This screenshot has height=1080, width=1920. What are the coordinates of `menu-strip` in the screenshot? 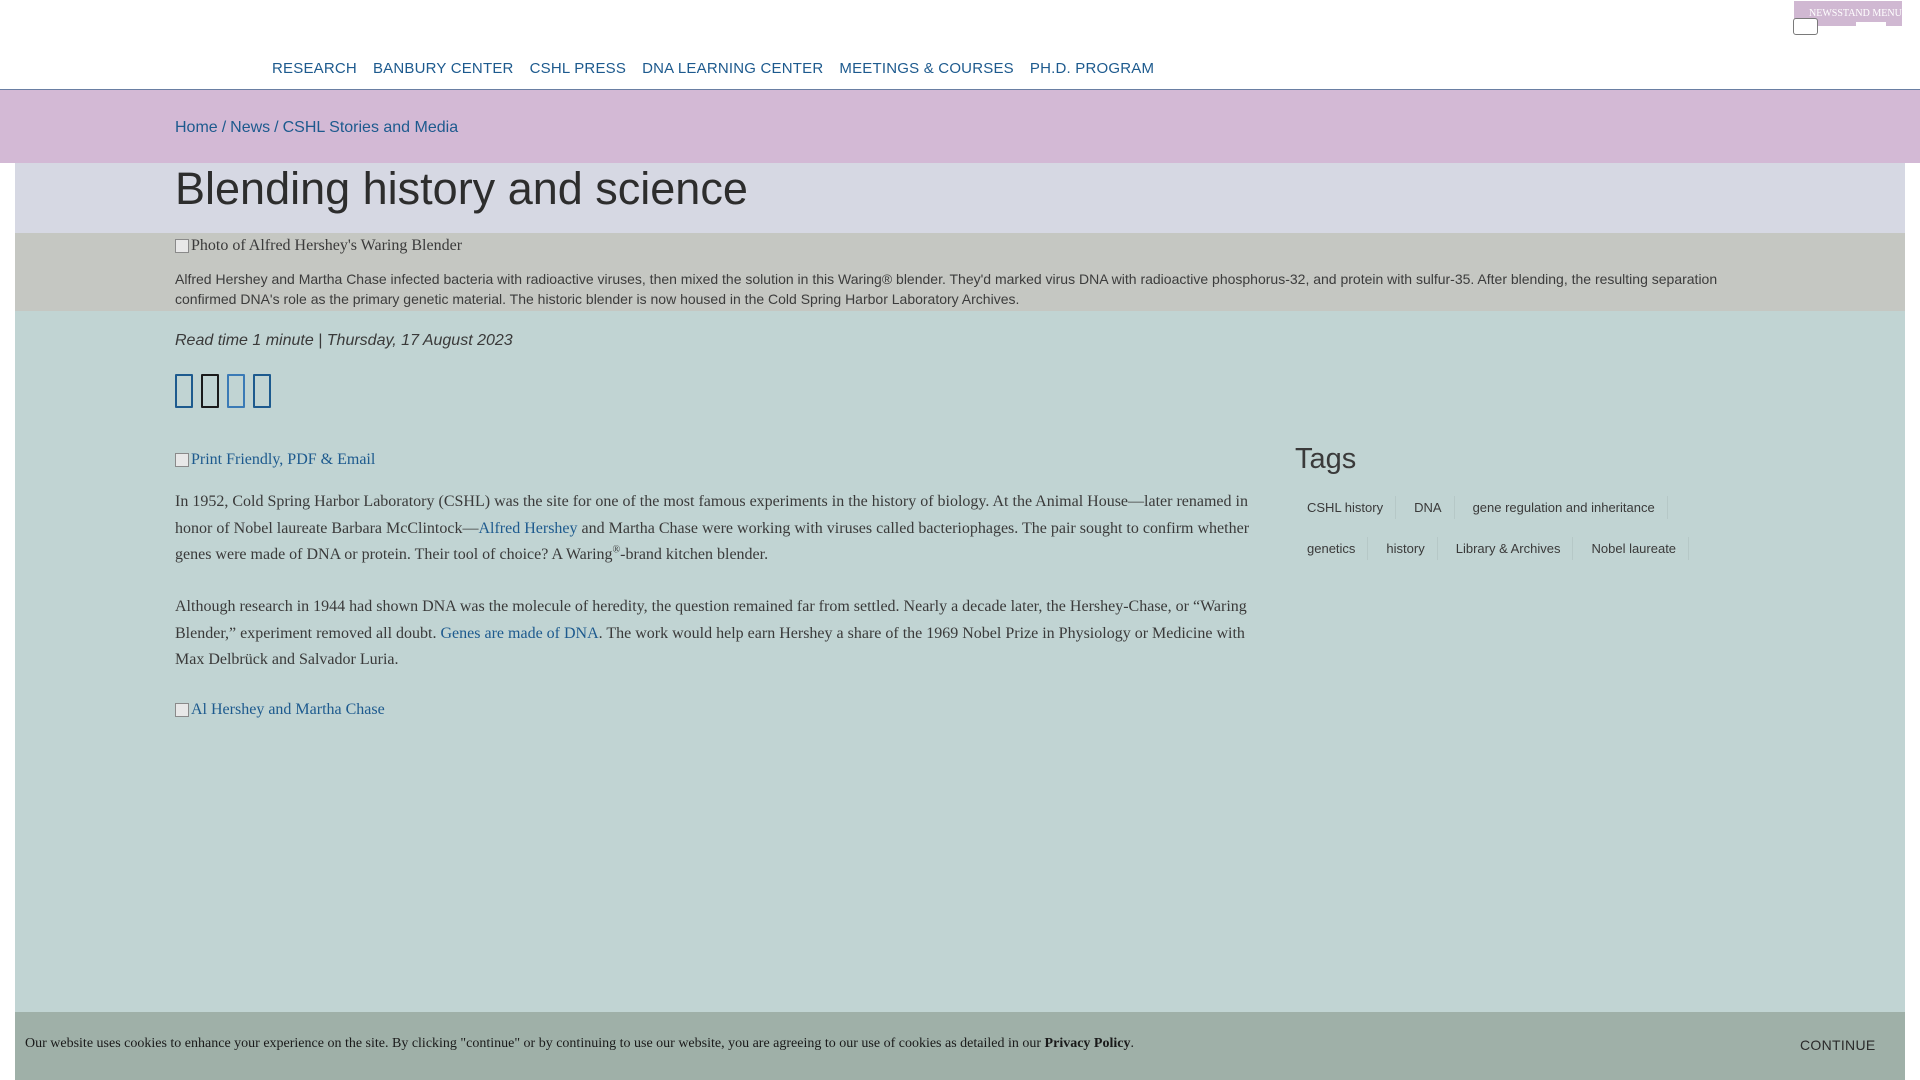 It's located at (1871, 25).